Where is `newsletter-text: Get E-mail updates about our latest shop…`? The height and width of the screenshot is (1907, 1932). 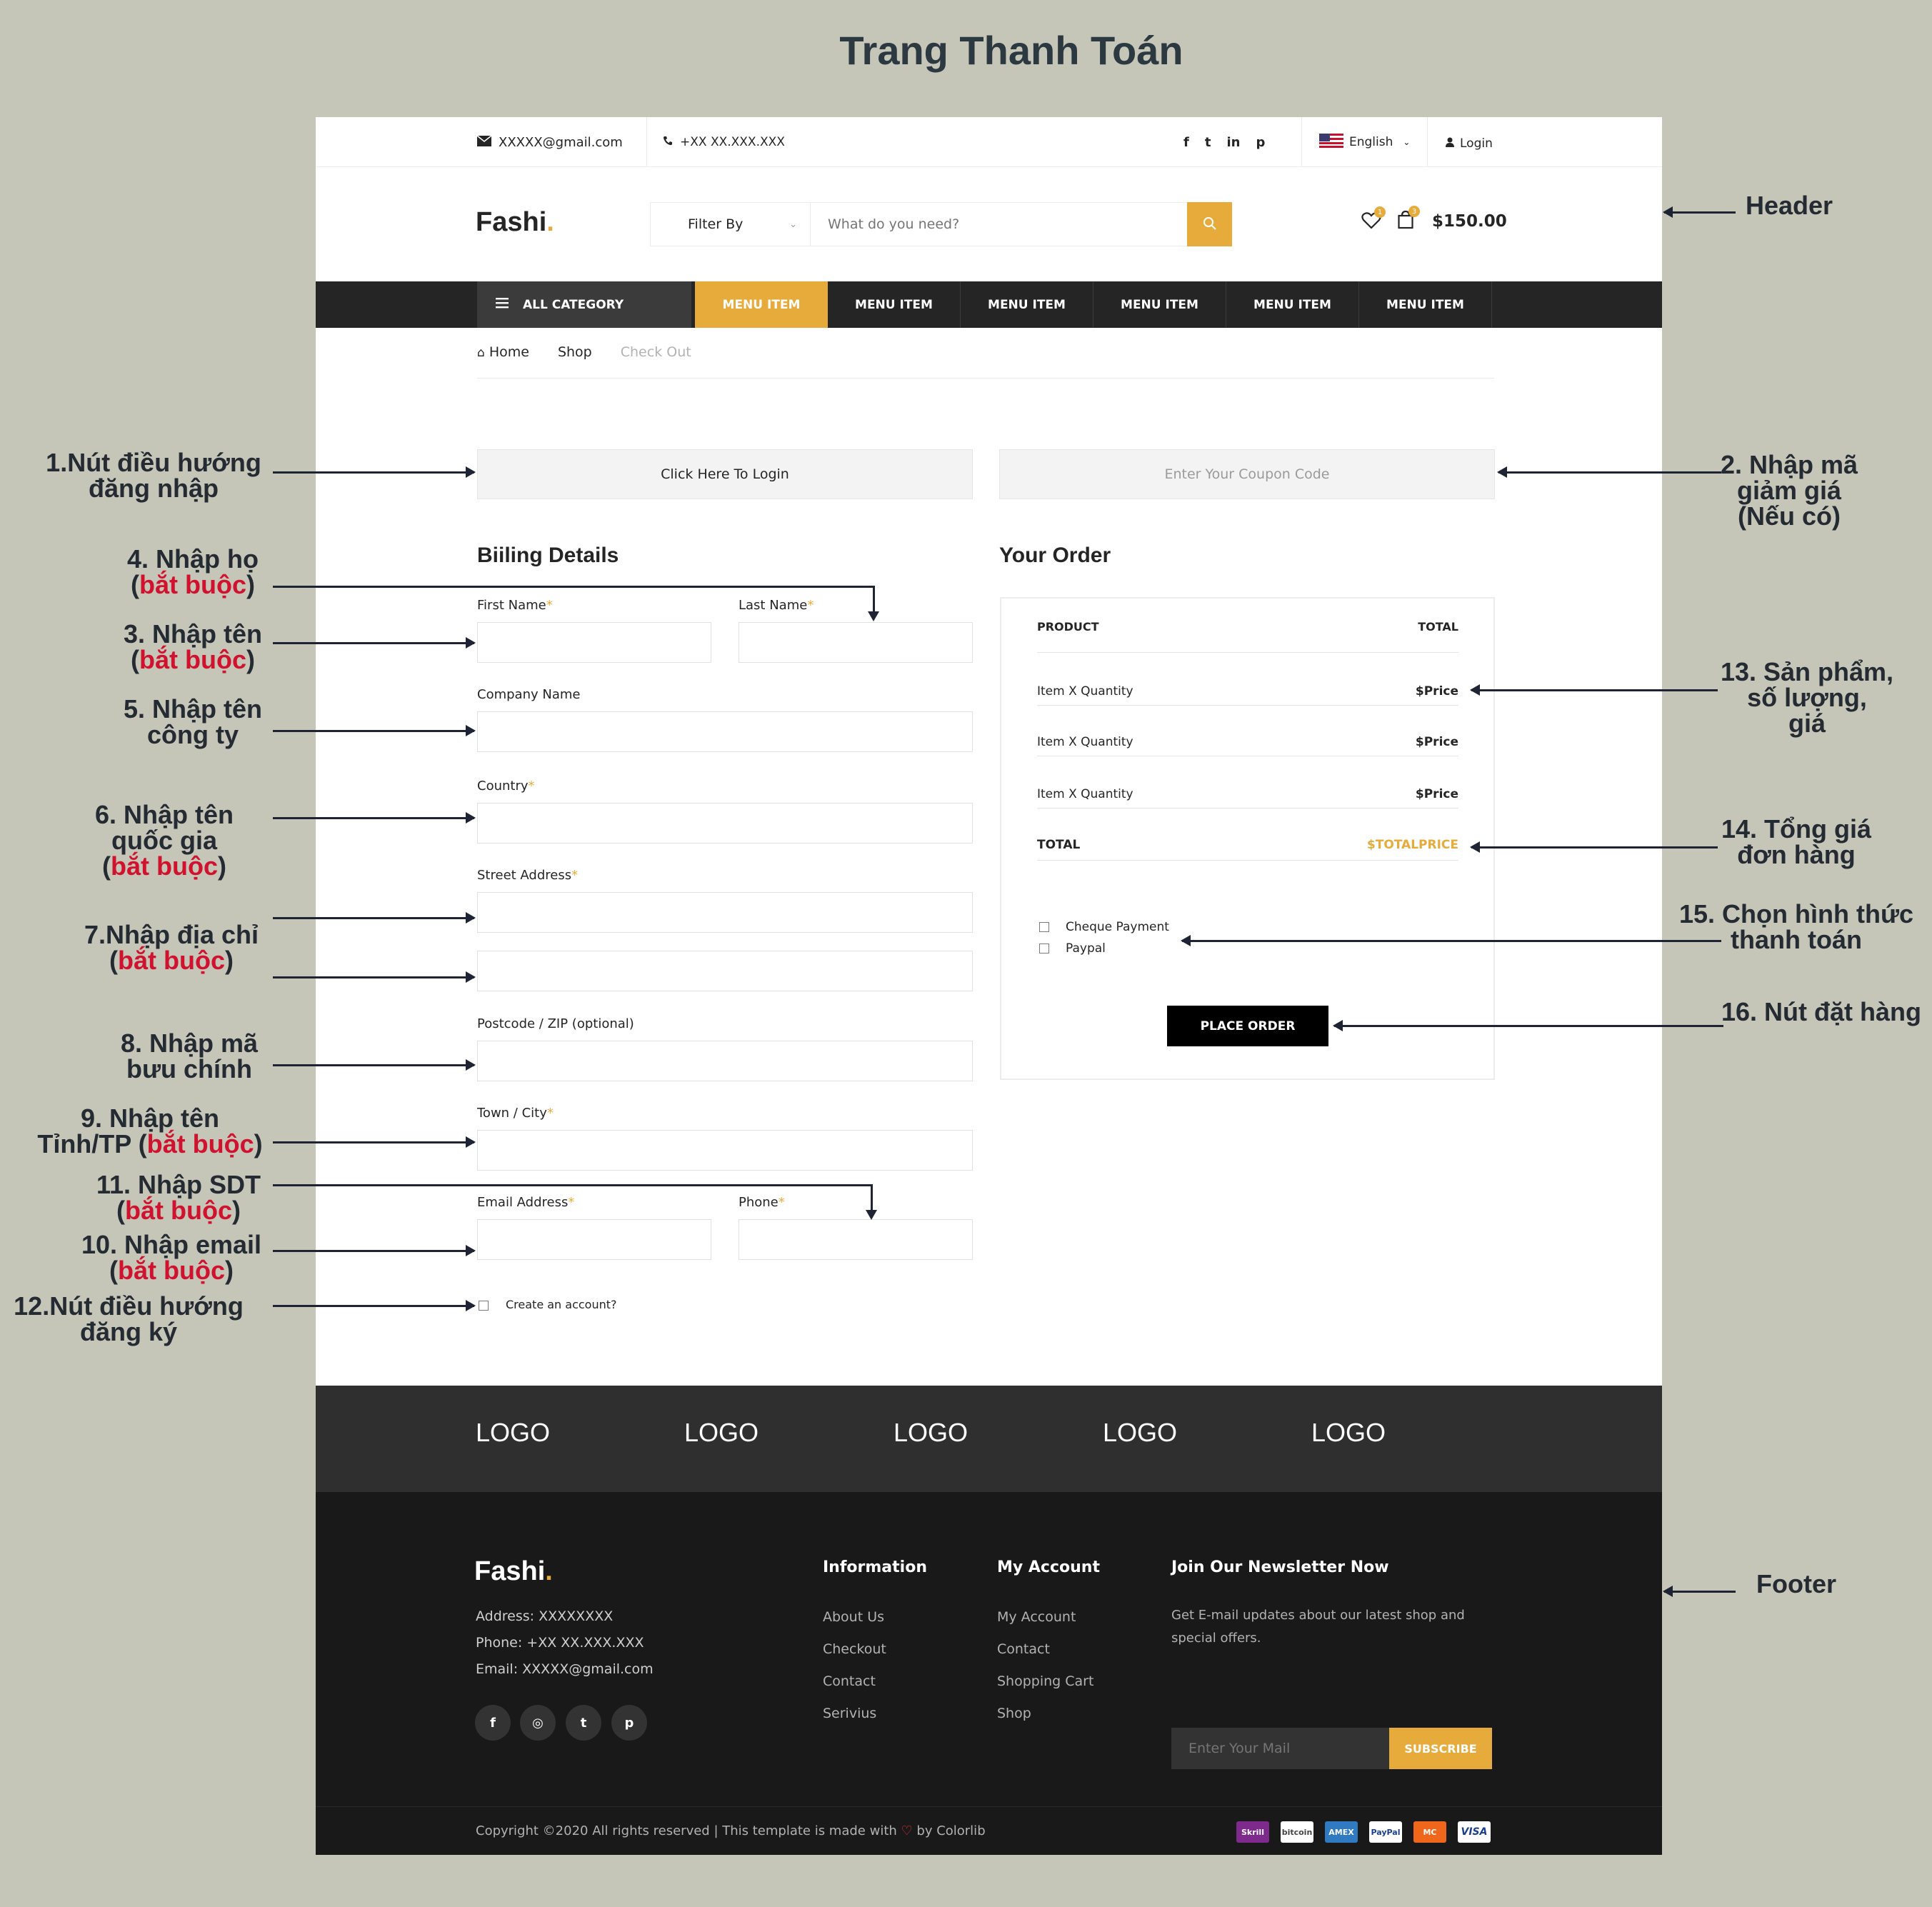
newsletter-text: Get E-mail updates about our latest shop… is located at coordinates (1318, 1615).